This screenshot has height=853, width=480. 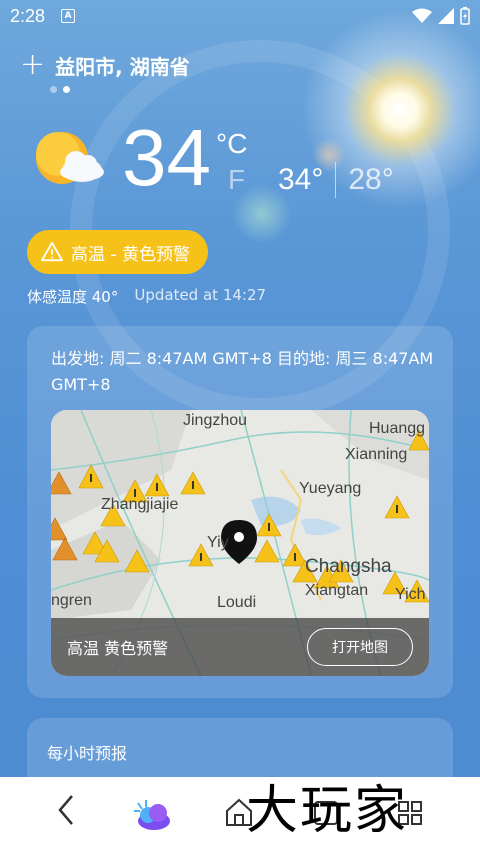 What do you see at coordinates (301, 179) in the screenshot?
I see `high-temp: 34°` at bounding box center [301, 179].